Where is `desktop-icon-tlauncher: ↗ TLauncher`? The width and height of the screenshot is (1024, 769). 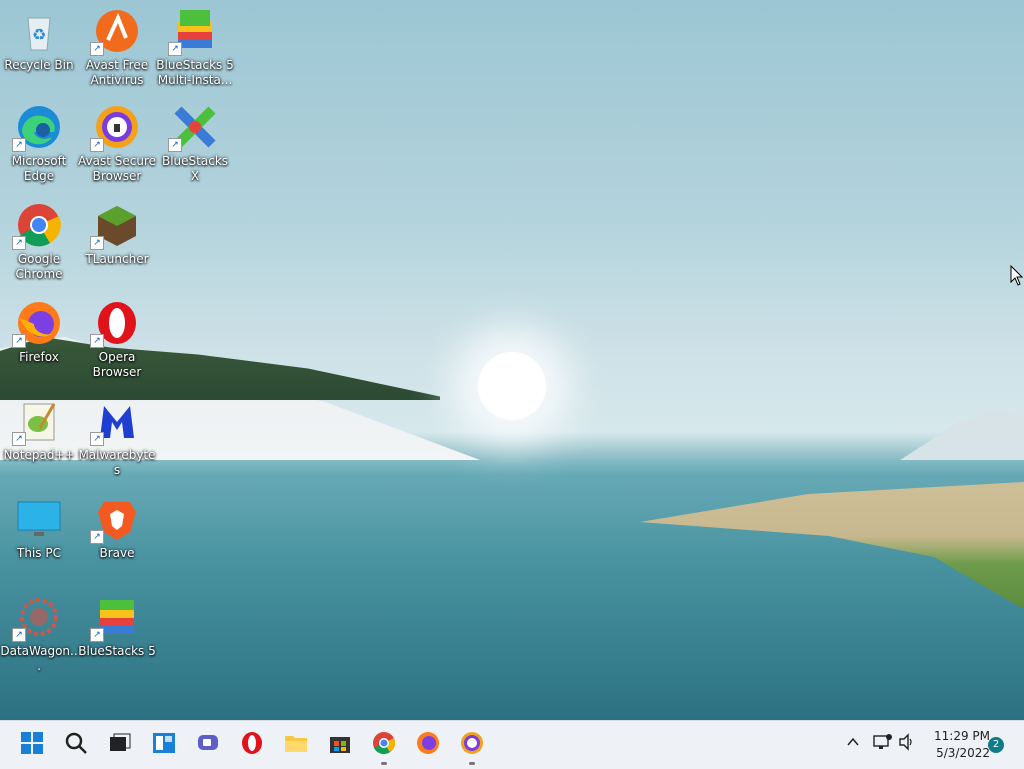 desktop-icon-tlauncher: ↗ TLauncher is located at coordinates (117, 234).